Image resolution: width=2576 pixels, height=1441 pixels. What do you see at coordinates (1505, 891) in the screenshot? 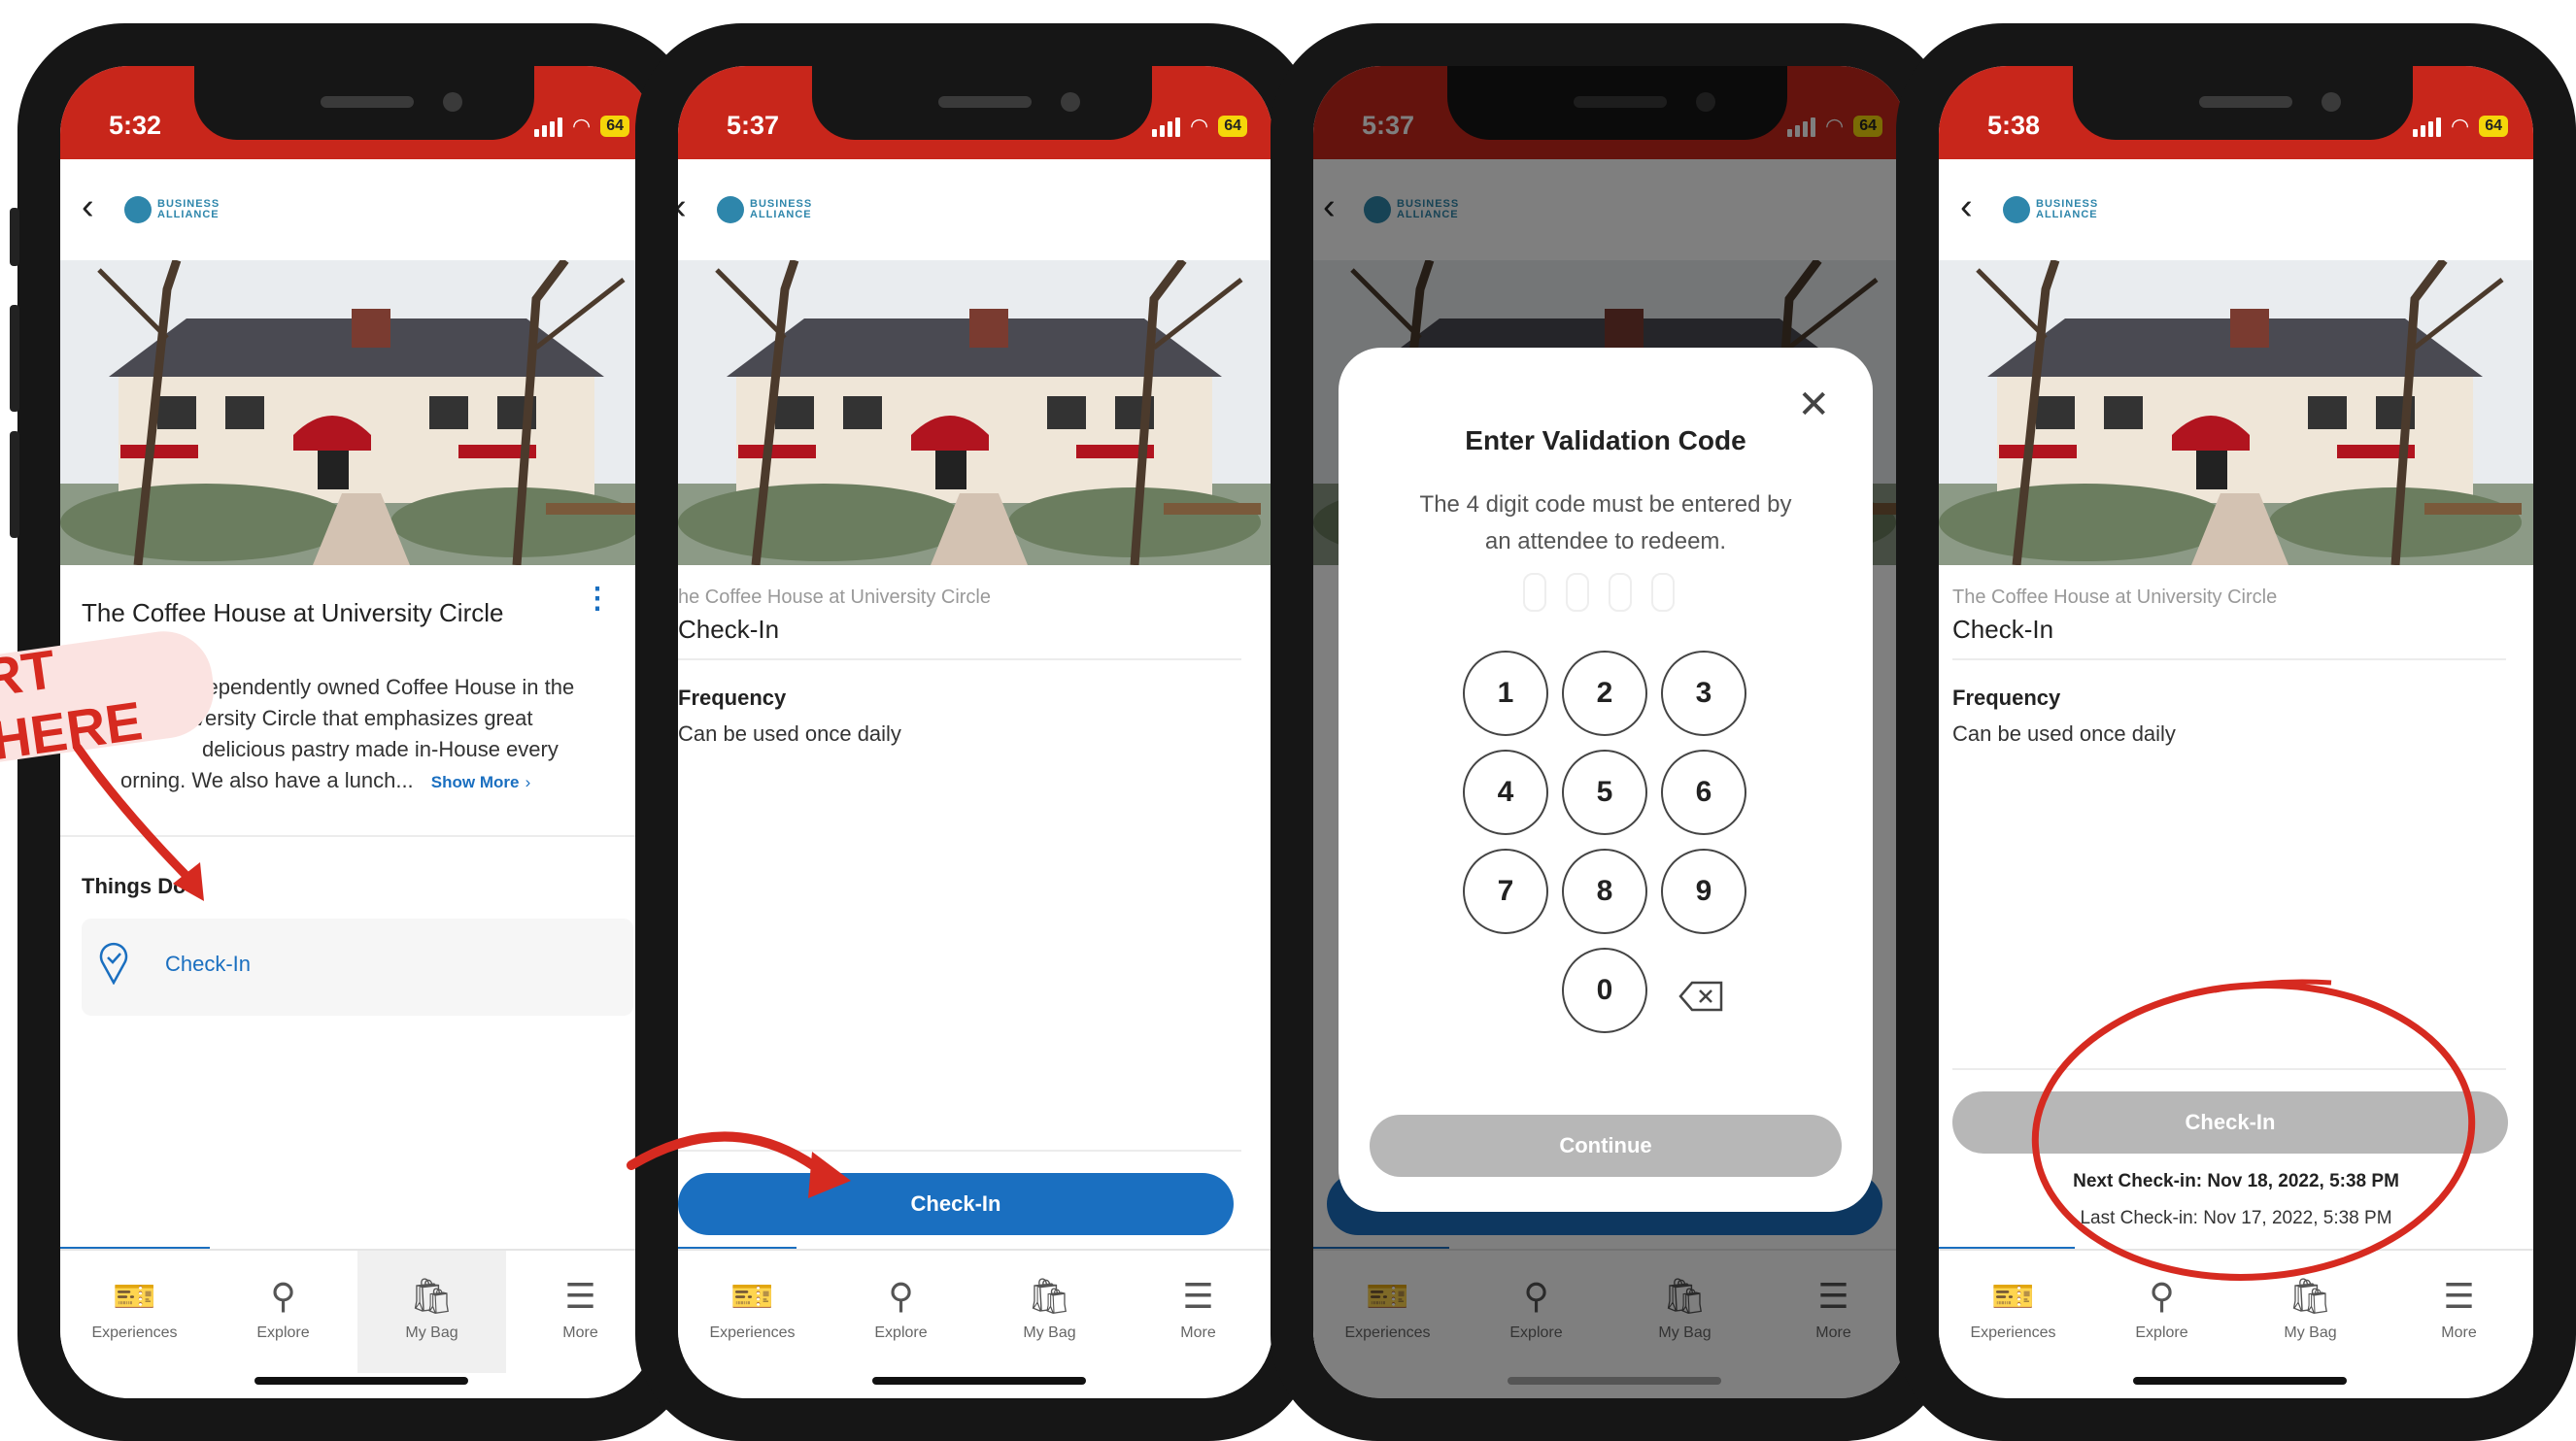
I see `key-7: 7` at bounding box center [1505, 891].